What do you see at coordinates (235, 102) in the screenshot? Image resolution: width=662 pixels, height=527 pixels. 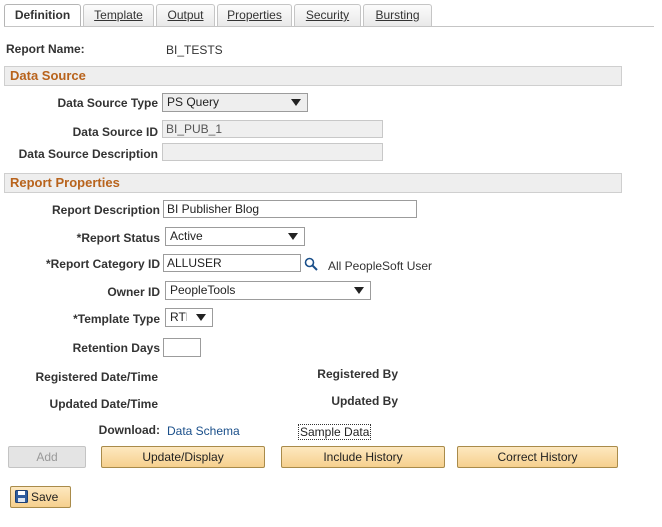 I see `data-source-type-select: PS Query` at bounding box center [235, 102].